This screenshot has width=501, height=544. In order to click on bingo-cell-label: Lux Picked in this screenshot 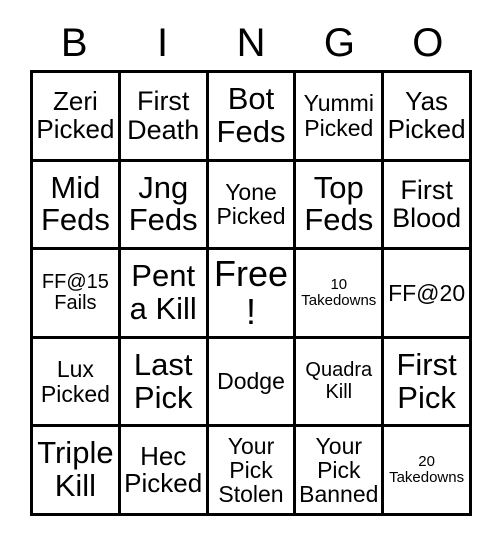, I will do `click(75, 381)`.